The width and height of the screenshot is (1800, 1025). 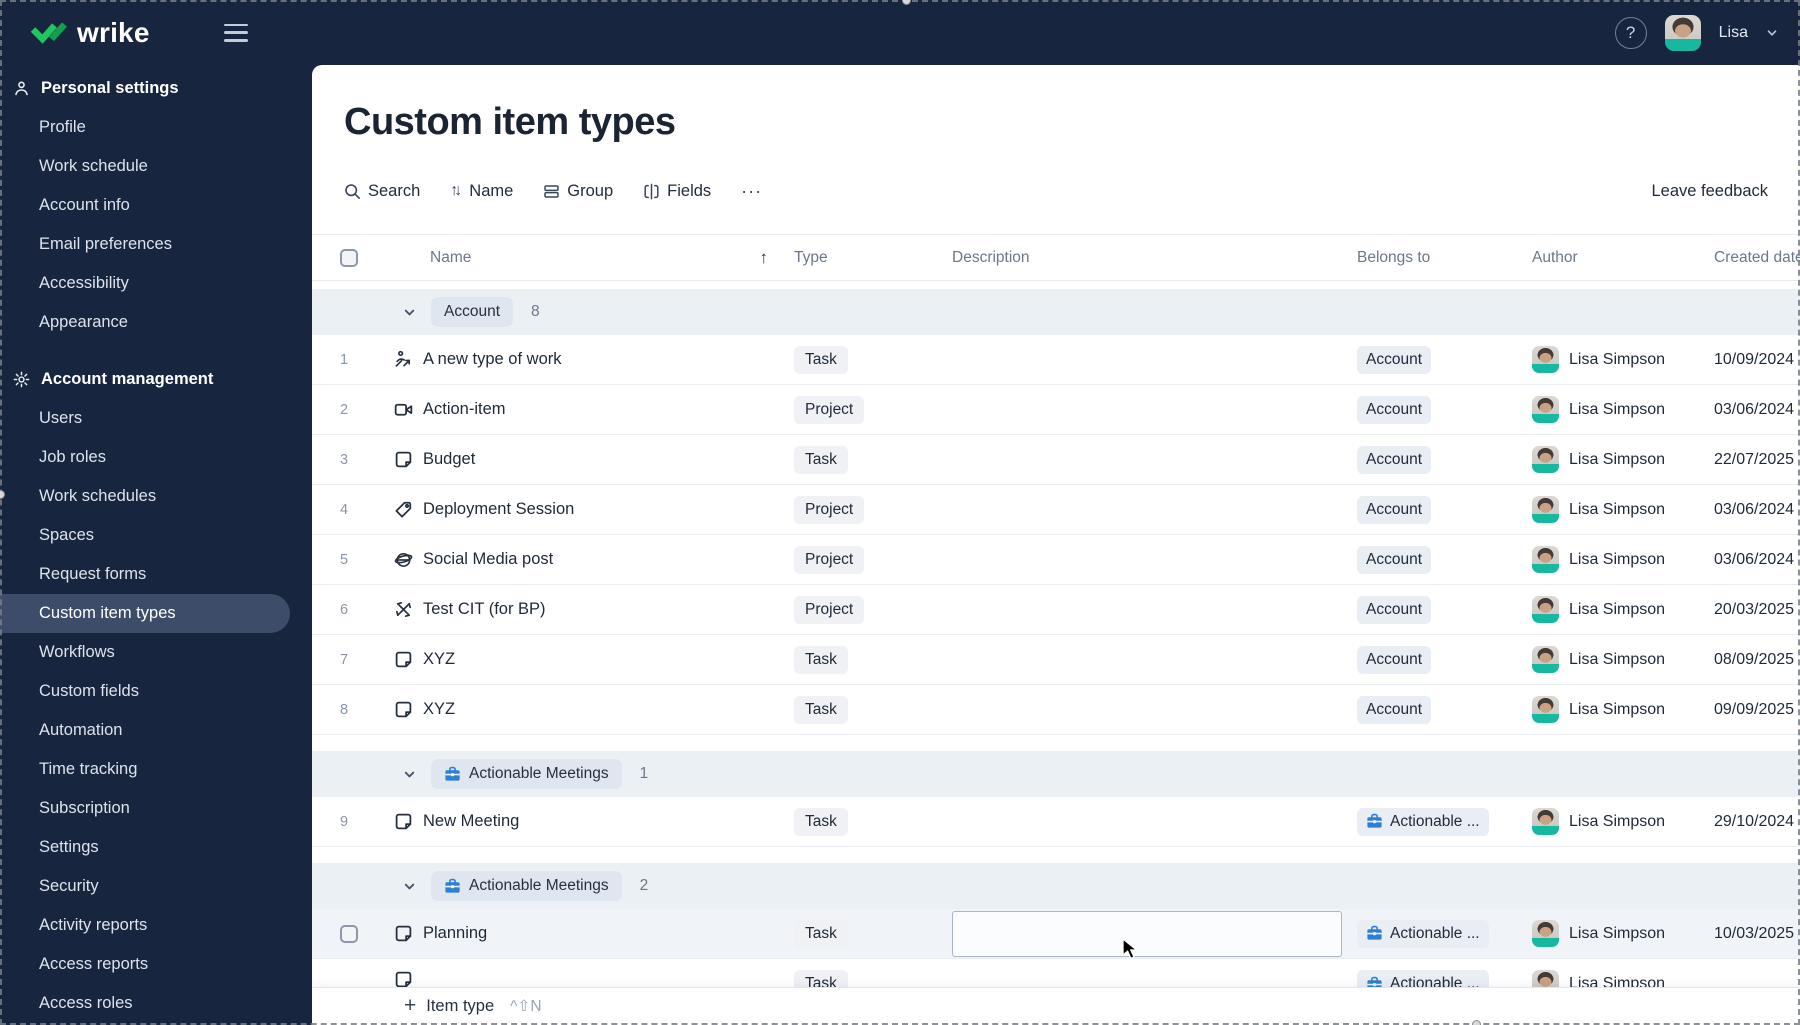 I want to click on row-number: 9, so click(x=344, y=821).